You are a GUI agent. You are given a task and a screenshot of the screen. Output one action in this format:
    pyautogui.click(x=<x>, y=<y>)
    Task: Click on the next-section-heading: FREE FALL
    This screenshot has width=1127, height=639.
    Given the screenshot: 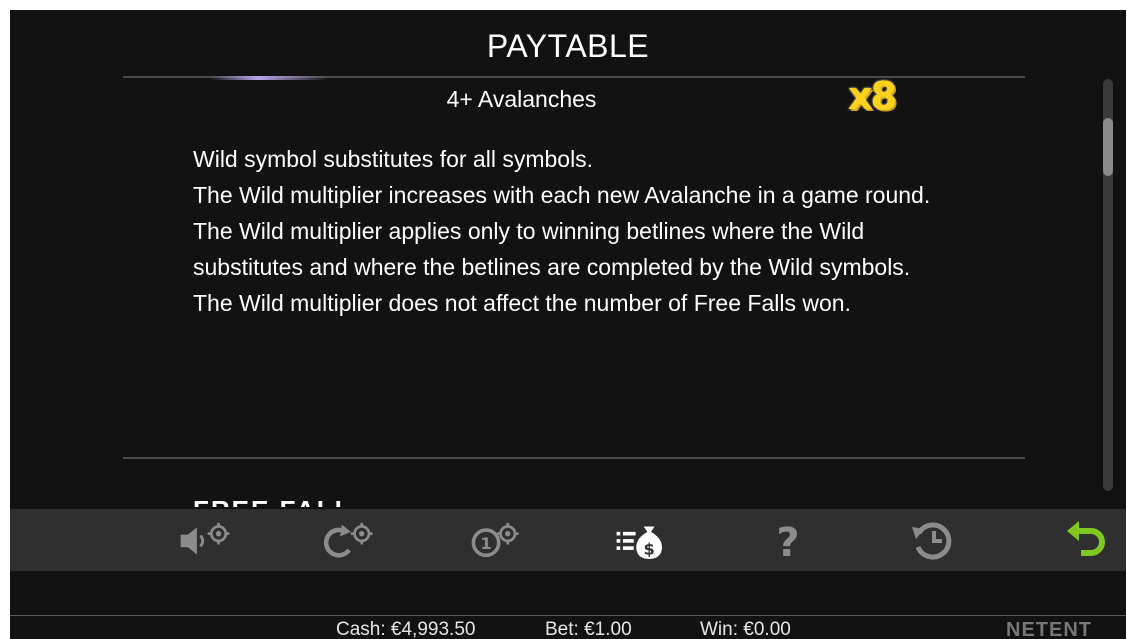 What is the action you would take?
    pyautogui.click(x=273, y=501)
    